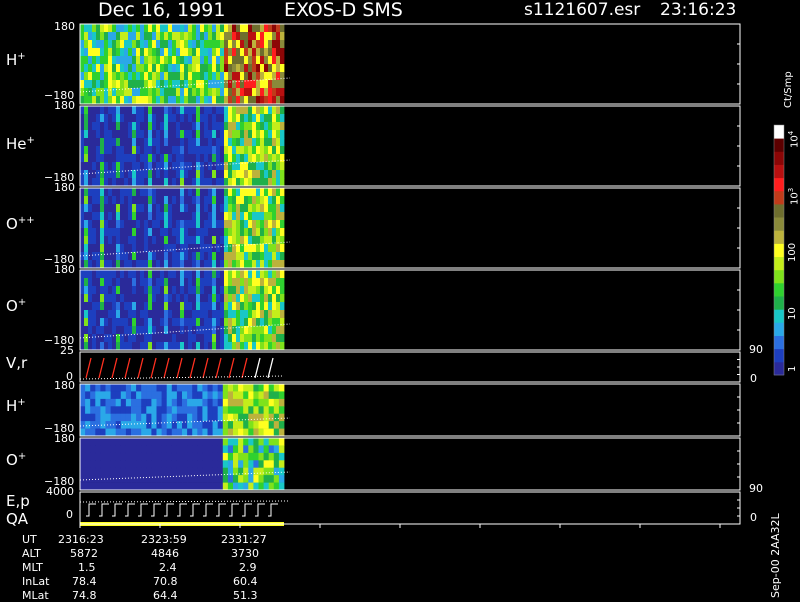 This screenshot has height=602, width=800. Describe the element at coordinates (165, 581) in the screenshot. I see `footer-inlat-2: 70.8` at that location.